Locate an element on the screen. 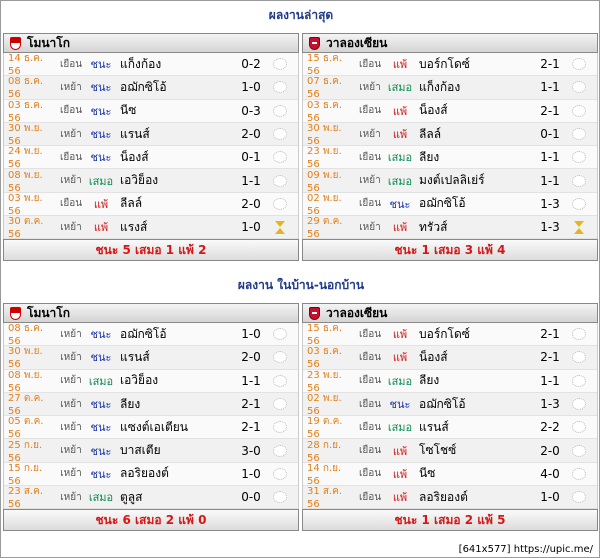 The width and height of the screenshot is (600, 558). match-row: 29 ต.ค. 56 เหย้า แพ้ ทรัวส์ 1-3 is located at coordinates (450, 228).